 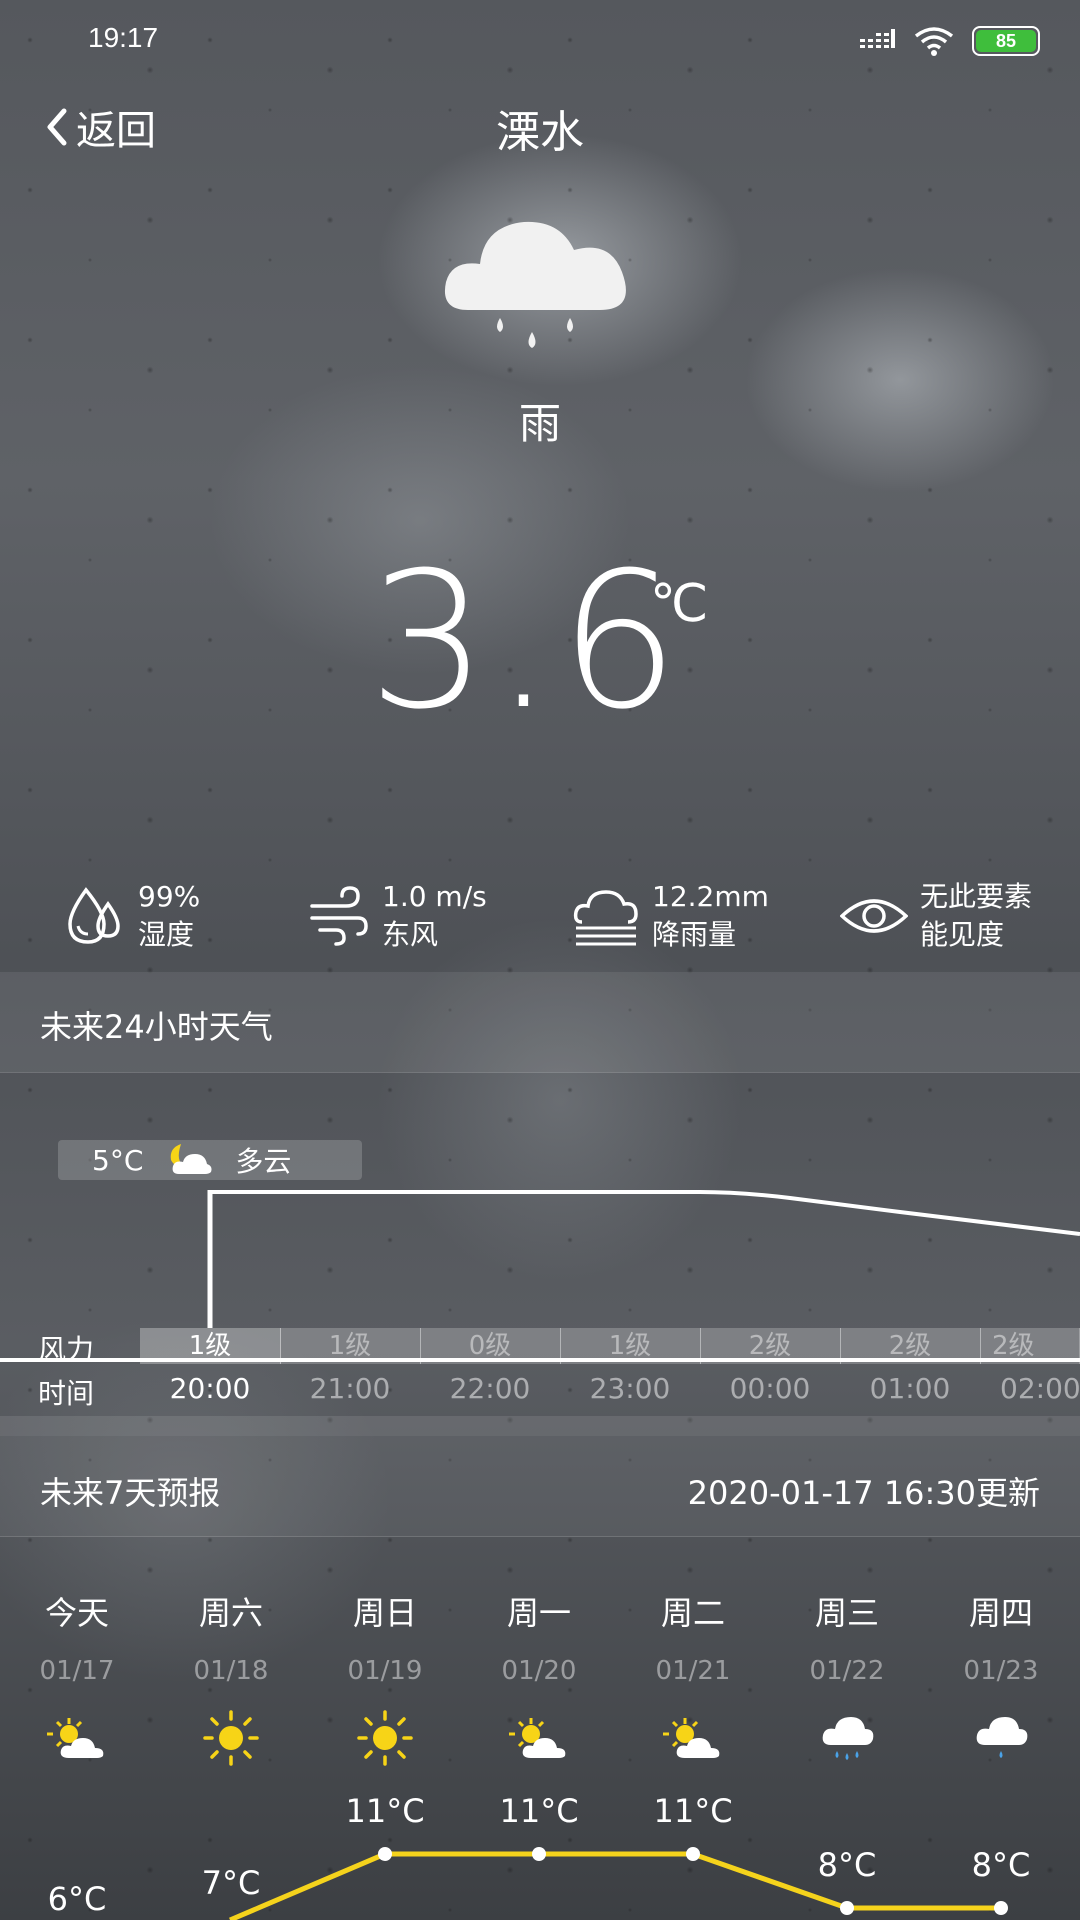 I want to click on signal-icon, so click(x=877, y=38).